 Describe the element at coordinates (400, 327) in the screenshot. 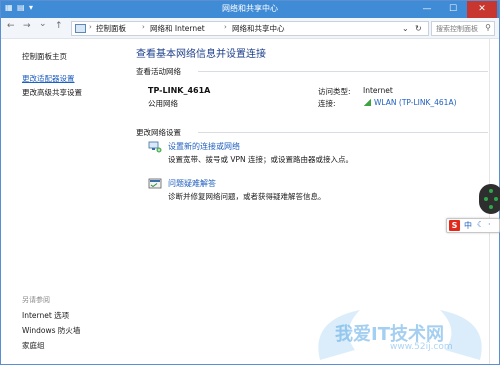

I see `site-watermark: 我爱IT技术网 www.52ij.com` at that location.